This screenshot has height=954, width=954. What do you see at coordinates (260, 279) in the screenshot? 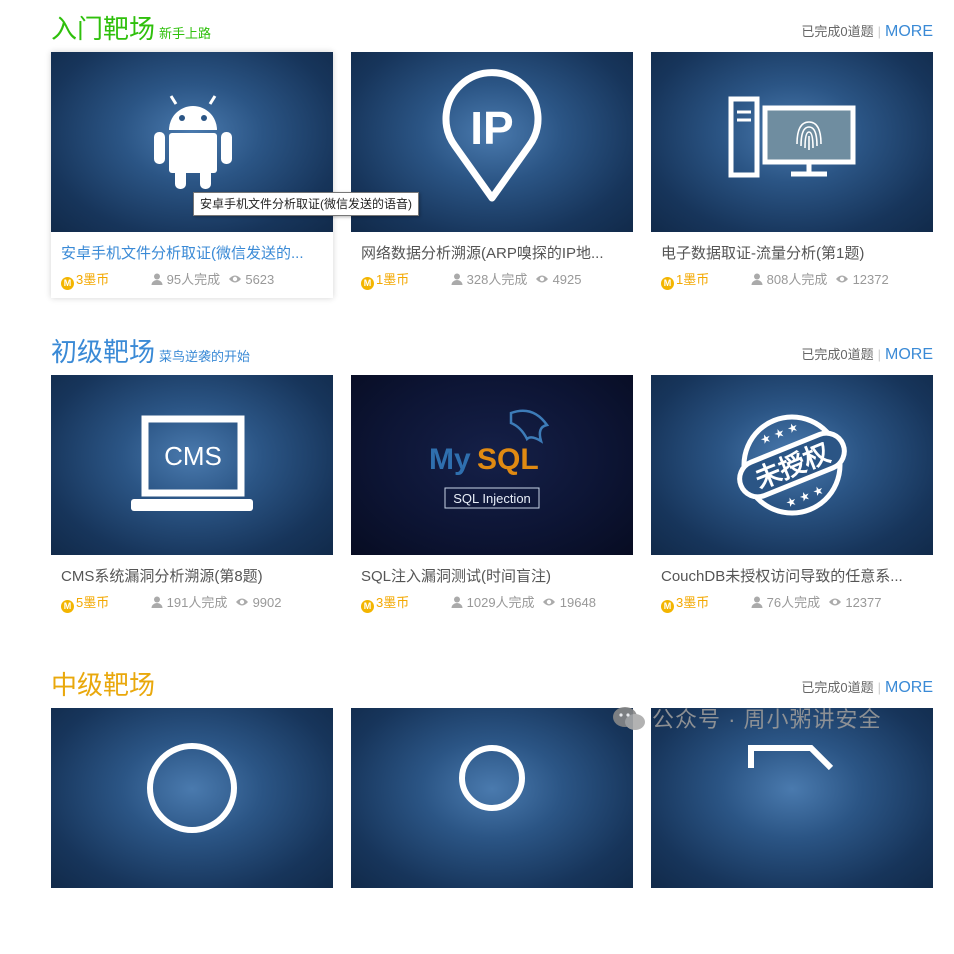
I see `view-count: 5623` at bounding box center [260, 279].